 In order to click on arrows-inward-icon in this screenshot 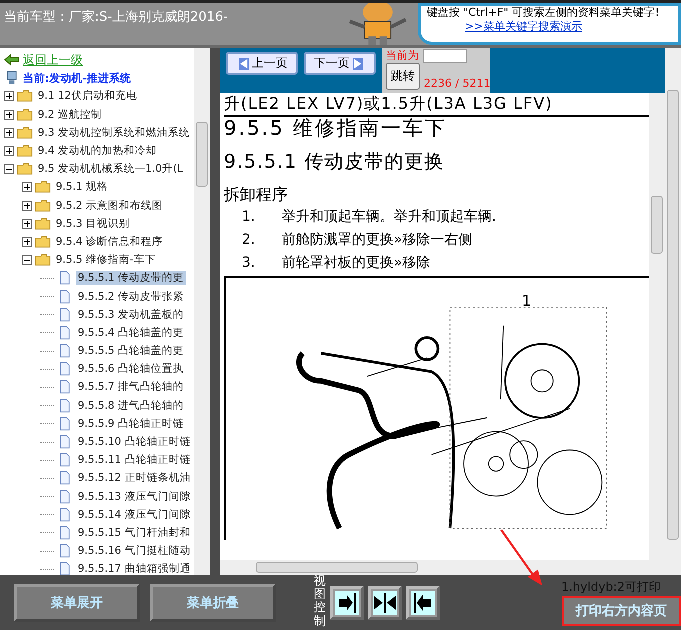, I will do `click(385, 602)`.